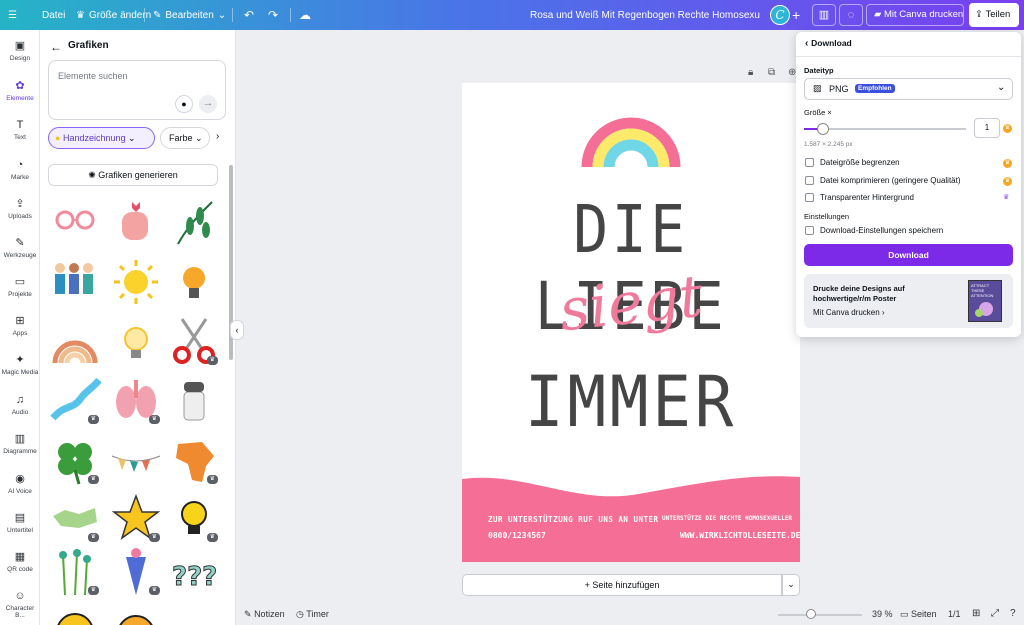 This screenshot has width=1024, height=625. Describe the element at coordinates (20, 51) in the screenshot. I see `rail-item-design: ▣ Design` at that location.